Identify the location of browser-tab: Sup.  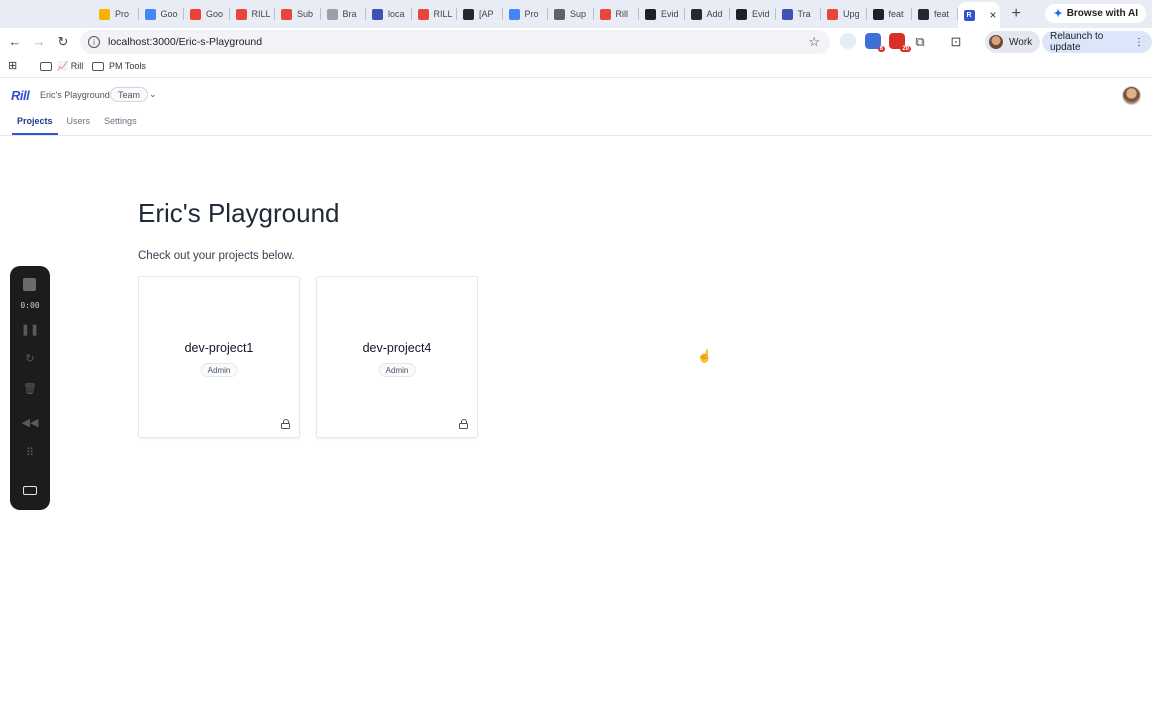
(571, 14).